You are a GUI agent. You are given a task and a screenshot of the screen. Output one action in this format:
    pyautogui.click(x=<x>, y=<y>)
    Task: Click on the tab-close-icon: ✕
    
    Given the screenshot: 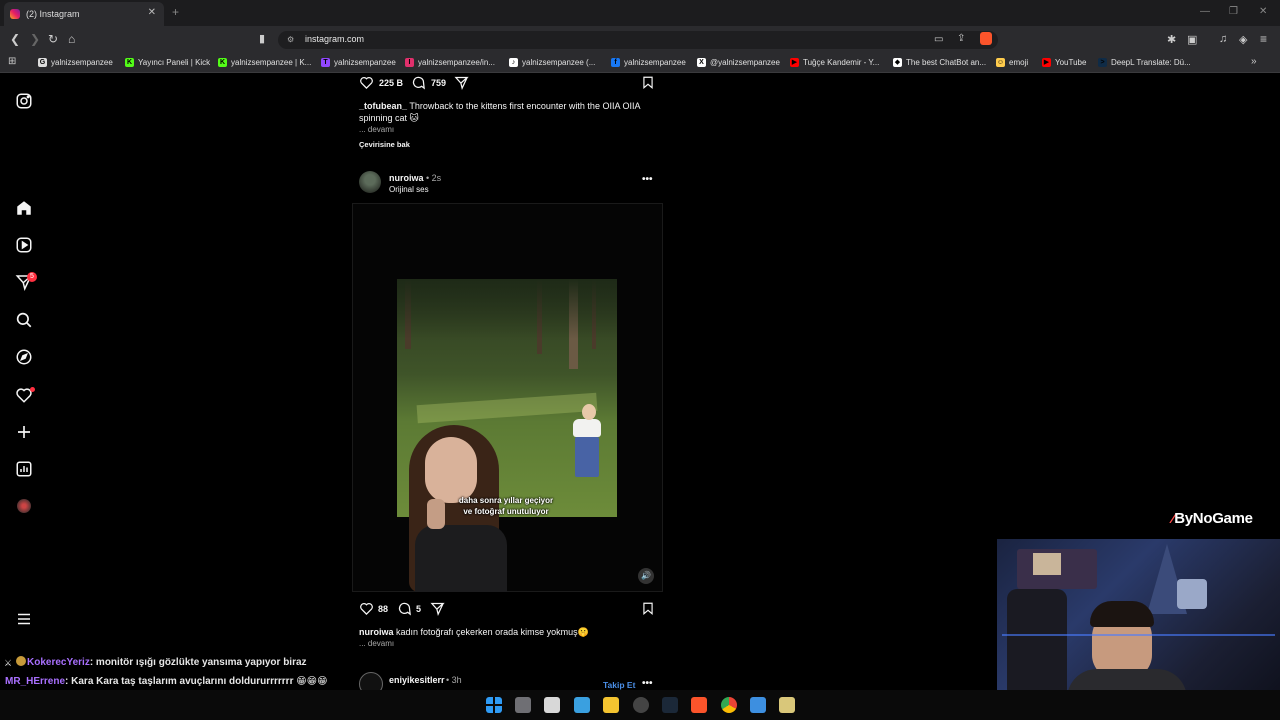 What is the action you would take?
    pyautogui.click(x=152, y=12)
    